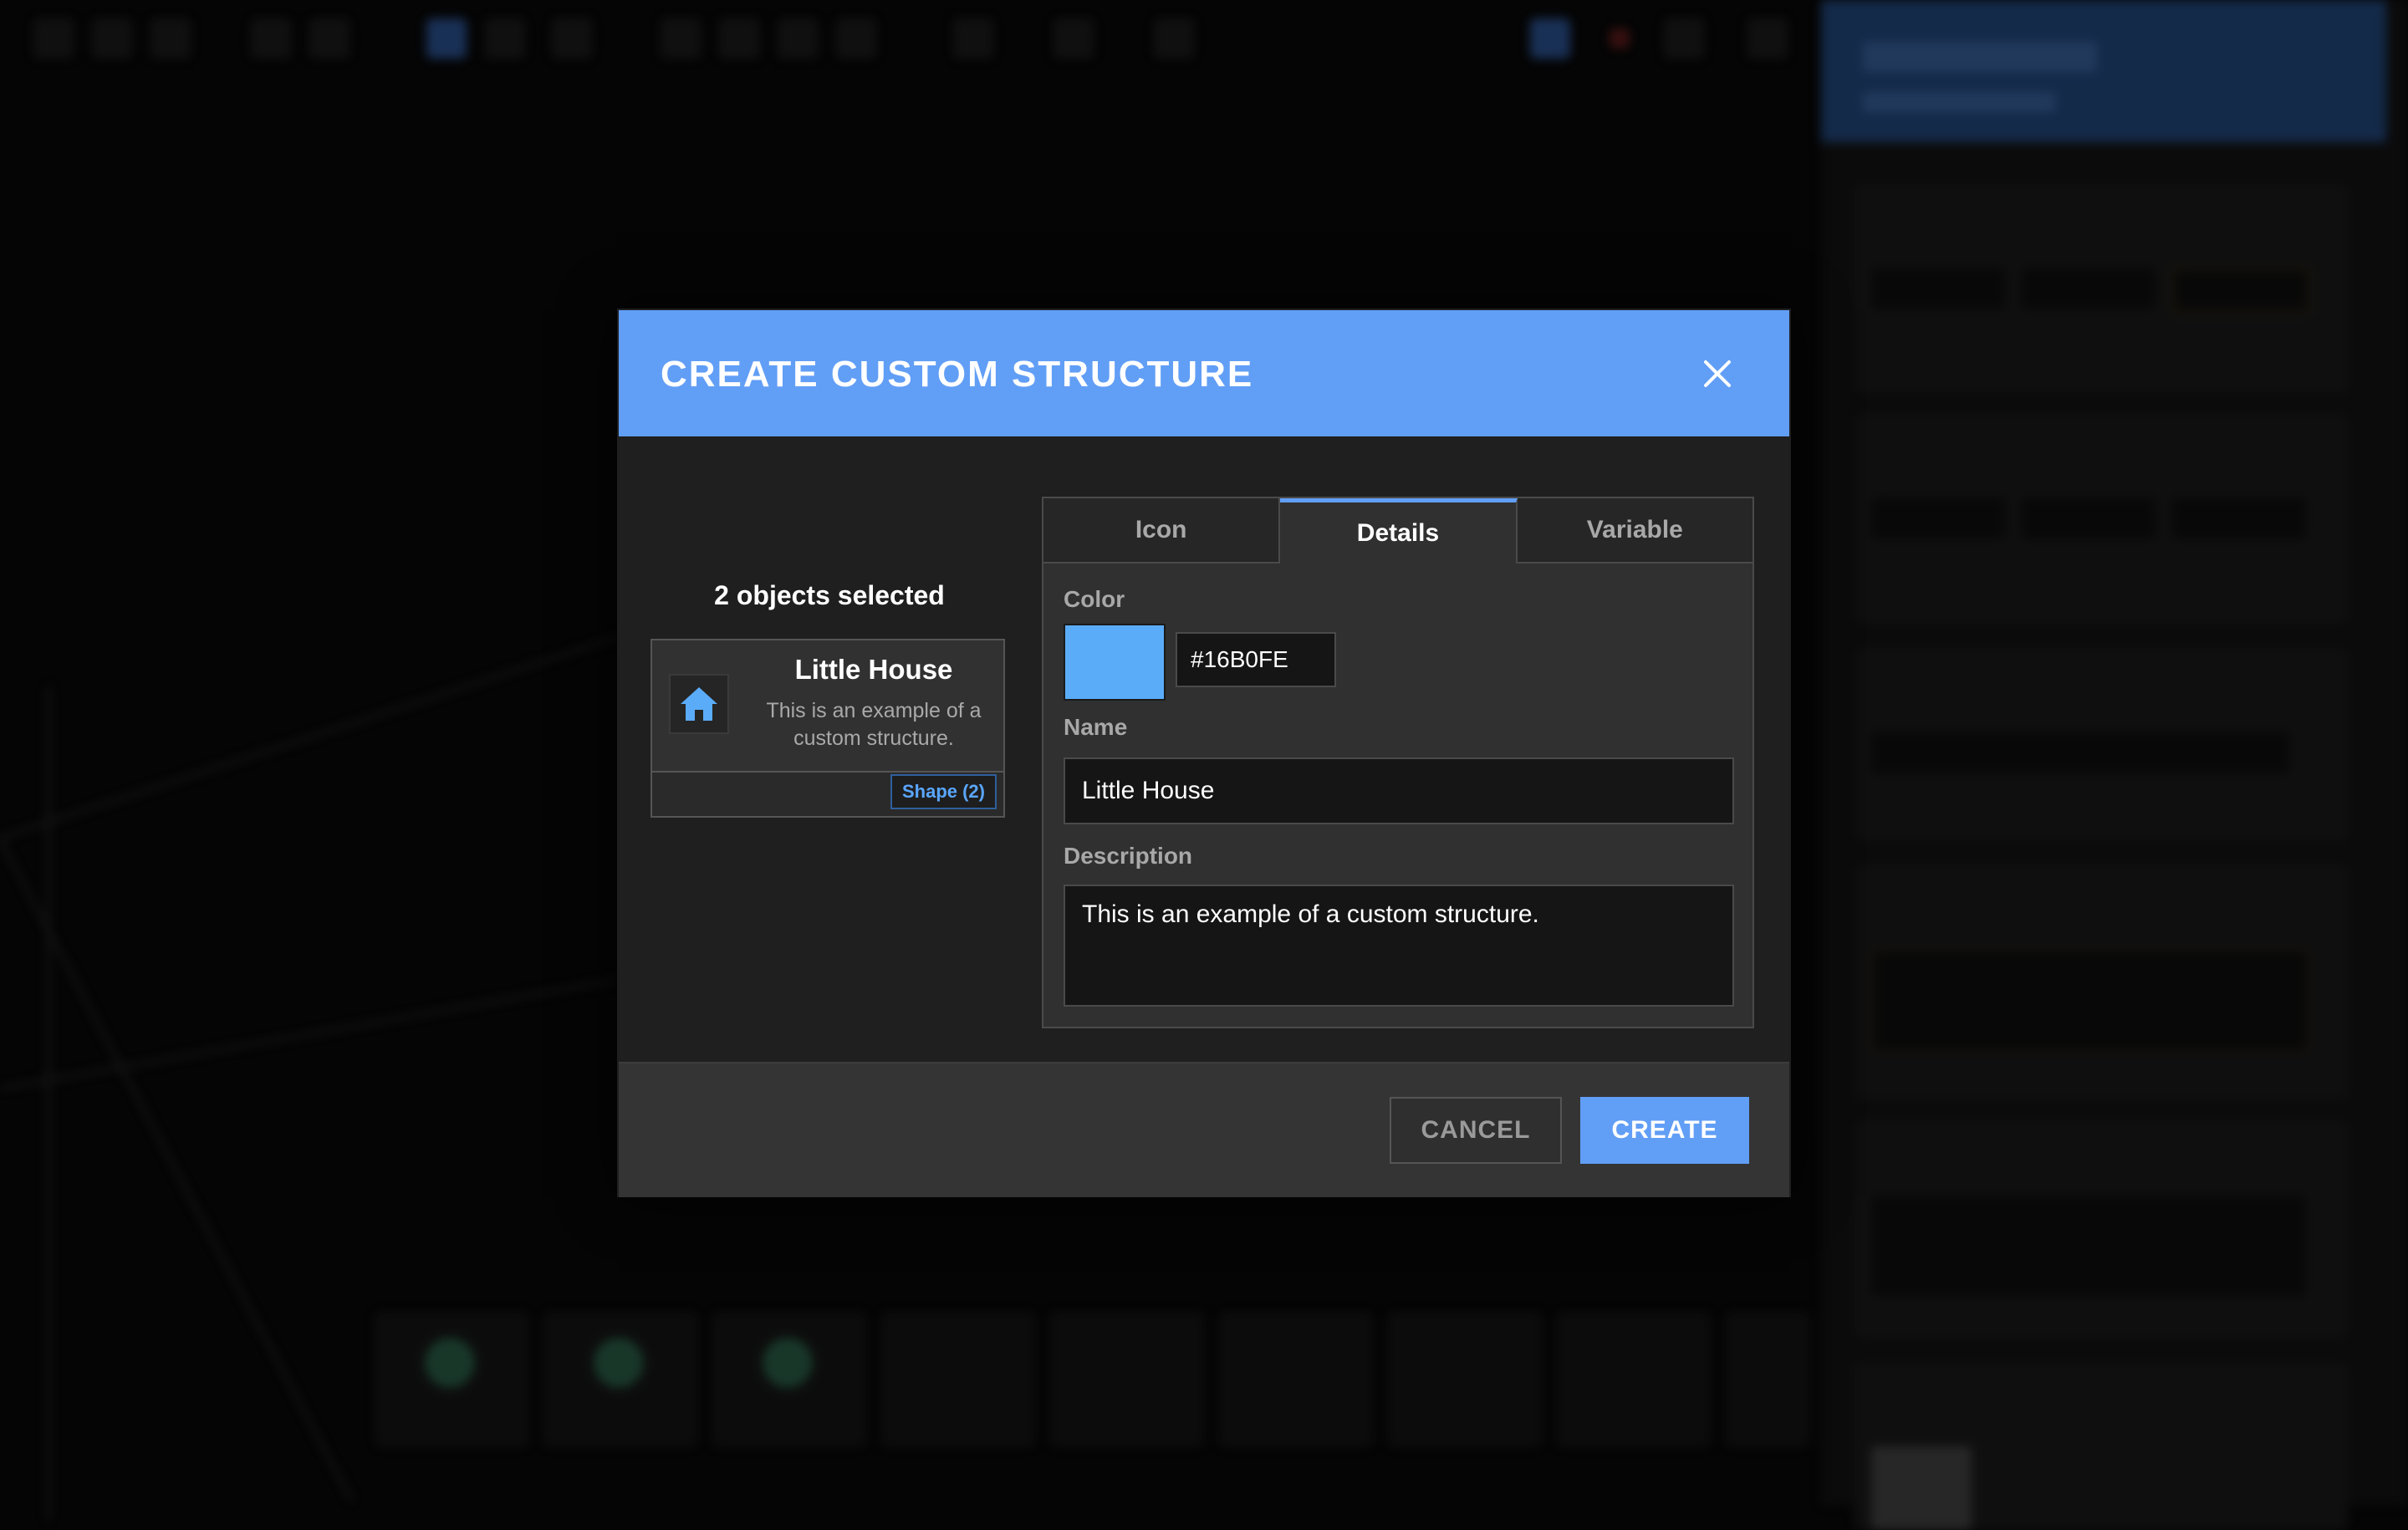 This screenshot has height=1530, width=2408. What do you see at coordinates (2080, 752) in the screenshot?
I see `angle-field` at bounding box center [2080, 752].